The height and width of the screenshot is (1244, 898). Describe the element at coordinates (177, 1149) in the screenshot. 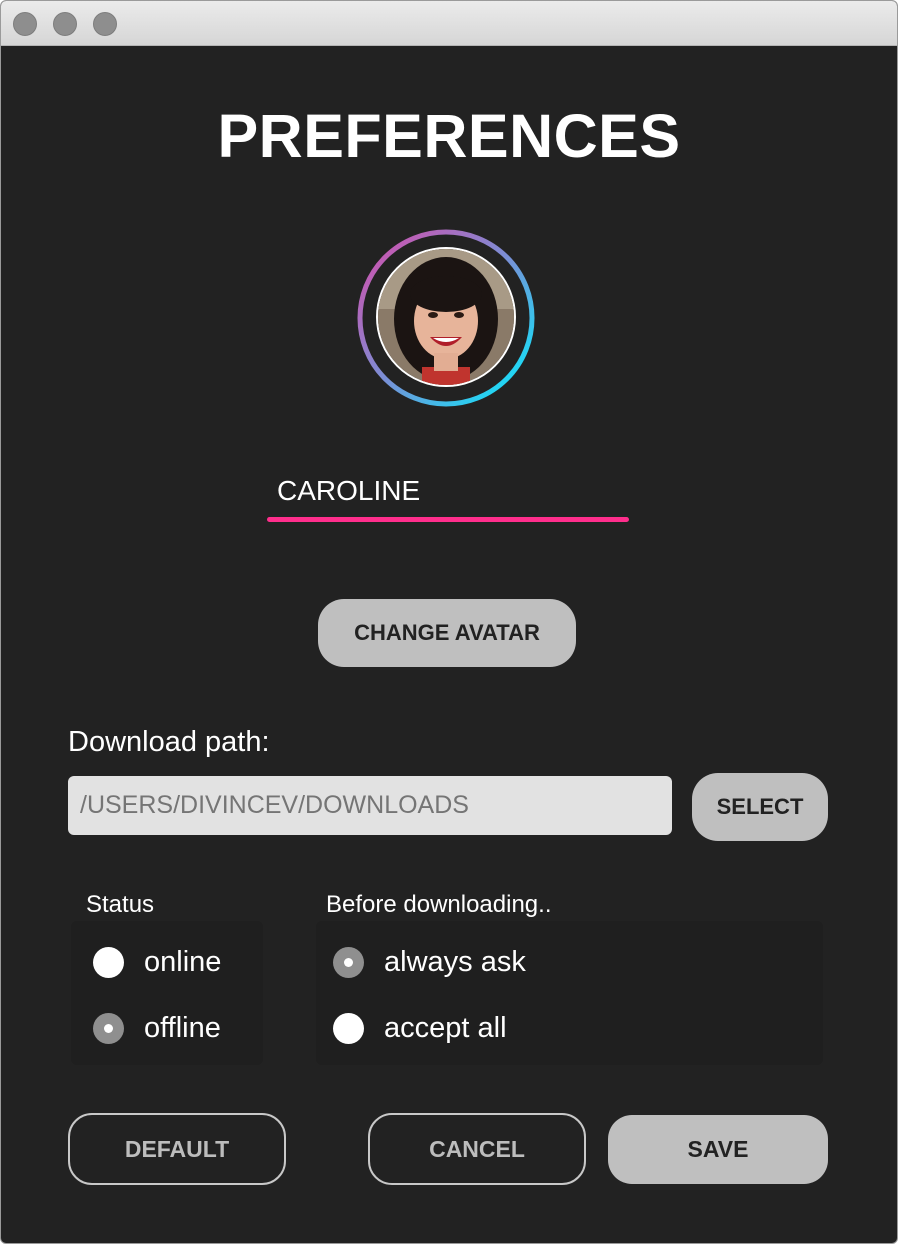

I see `default-button: DEFAULT` at that location.